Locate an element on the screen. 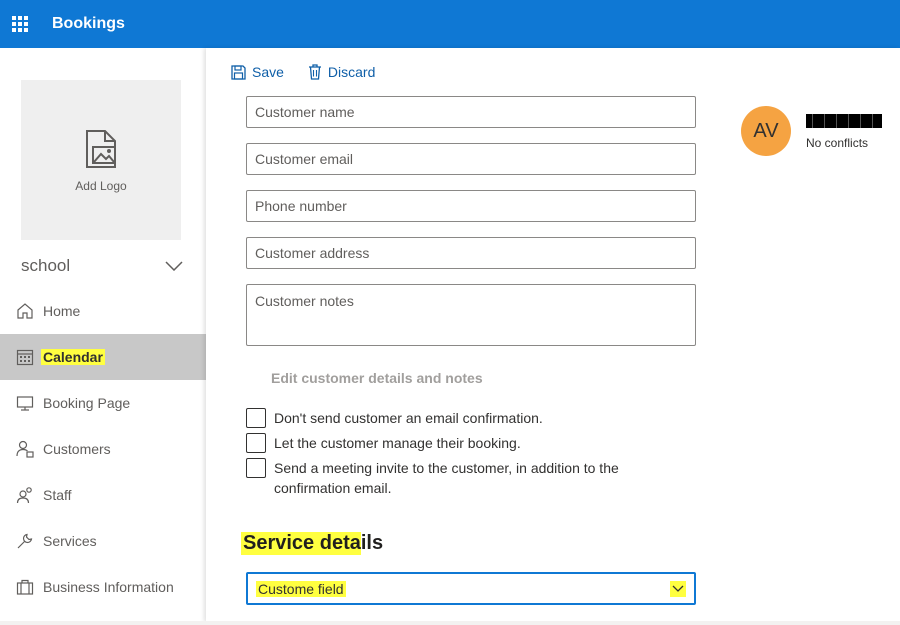 Image resolution: width=900 pixels, height=625 pixels. no-email-confirmation-checkbox is located at coordinates (256, 418).